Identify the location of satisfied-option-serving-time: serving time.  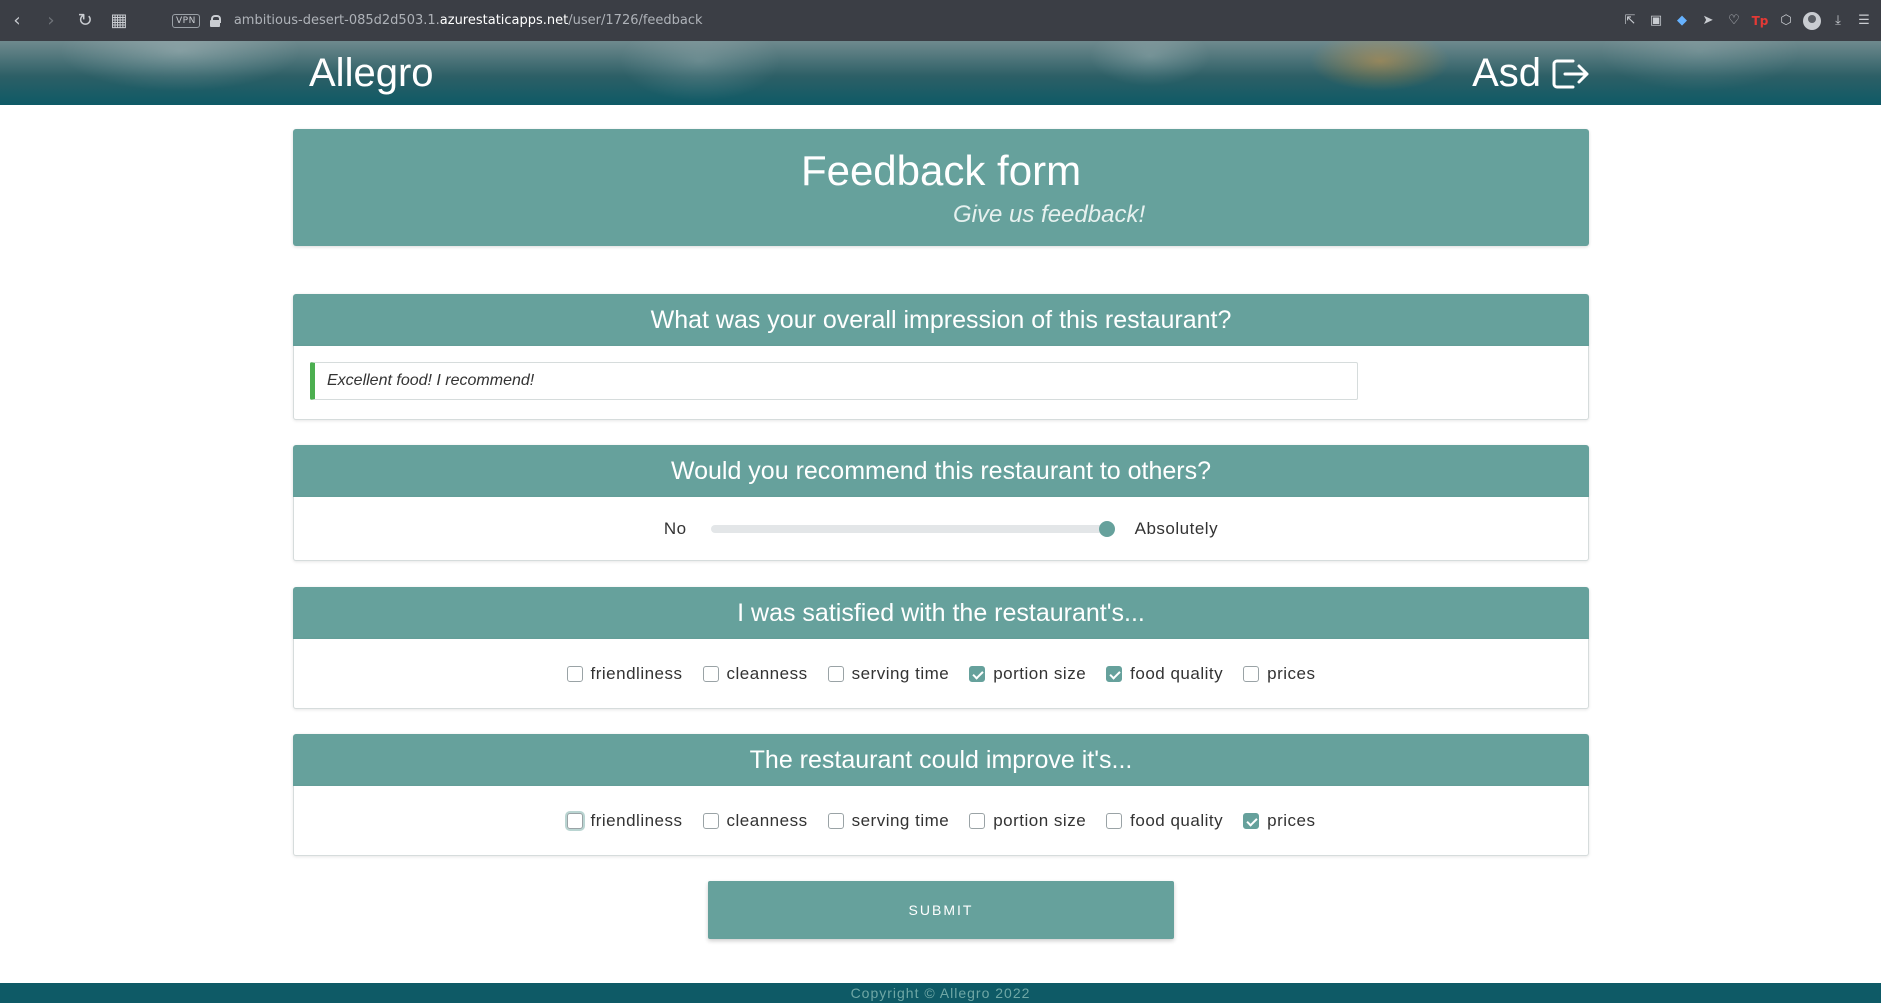
(888, 673).